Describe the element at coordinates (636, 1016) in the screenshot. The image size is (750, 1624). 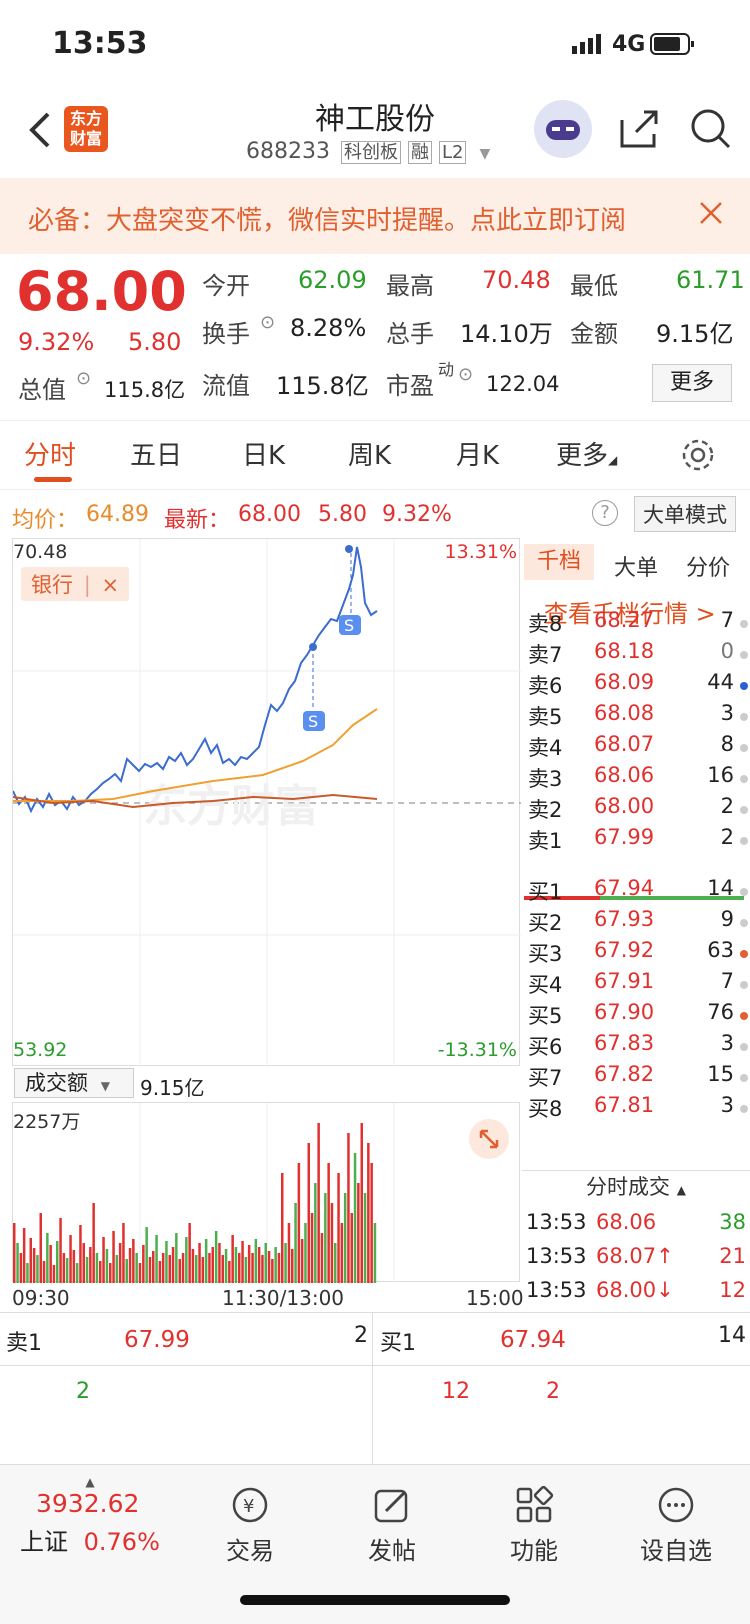
I see `bid-row: 买5 67.90 76` at that location.